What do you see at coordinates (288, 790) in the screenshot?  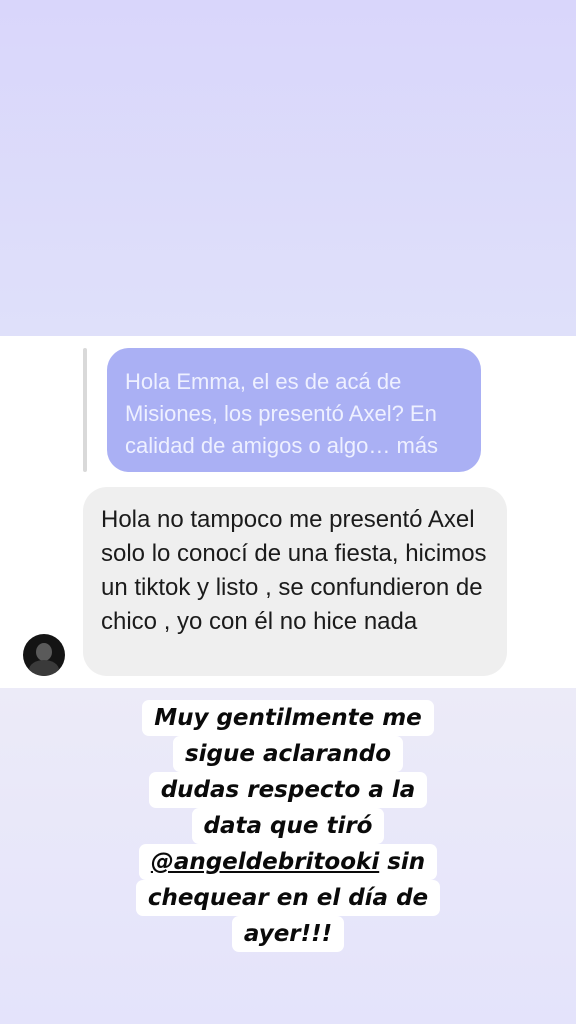 I see `caption-line-3: dudas respecto a la` at bounding box center [288, 790].